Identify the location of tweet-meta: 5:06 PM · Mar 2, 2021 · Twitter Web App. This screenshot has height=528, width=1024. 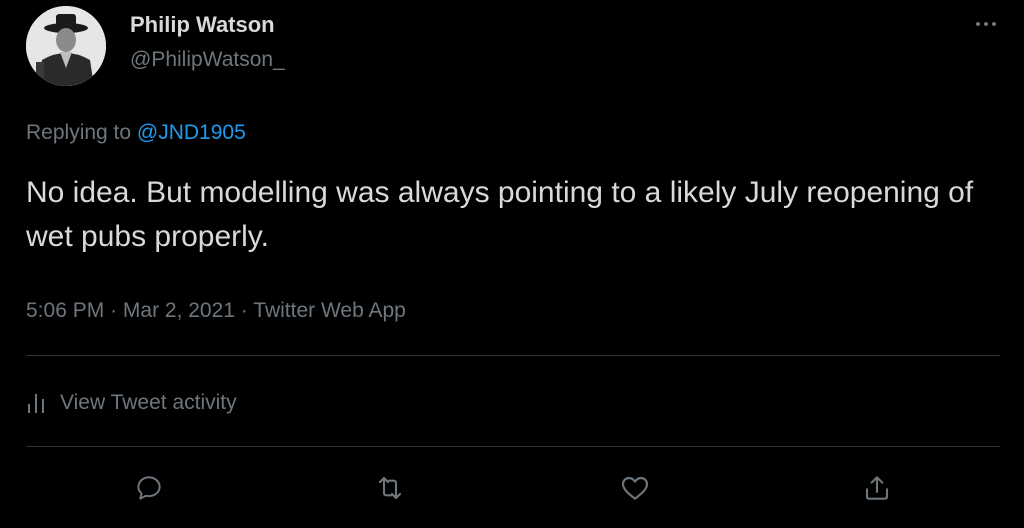
(216, 311).